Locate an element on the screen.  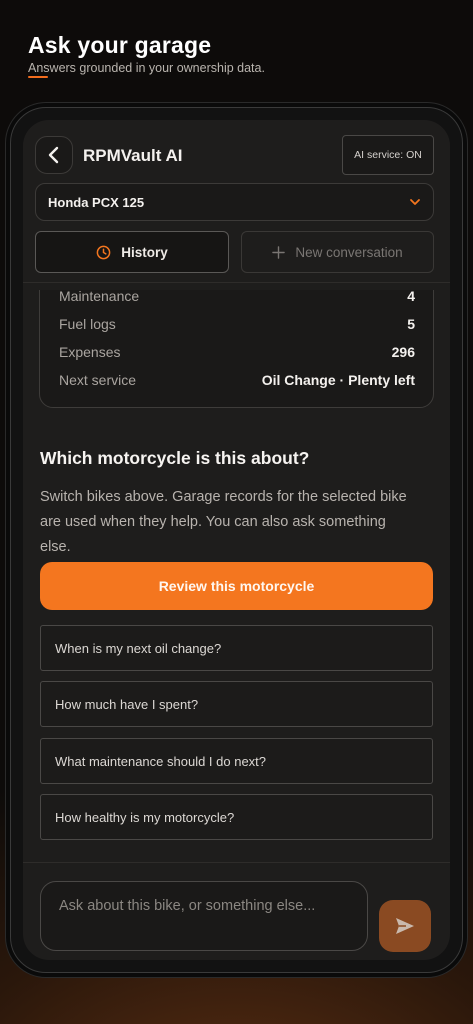
send-icon is located at coordinates (405, 926).